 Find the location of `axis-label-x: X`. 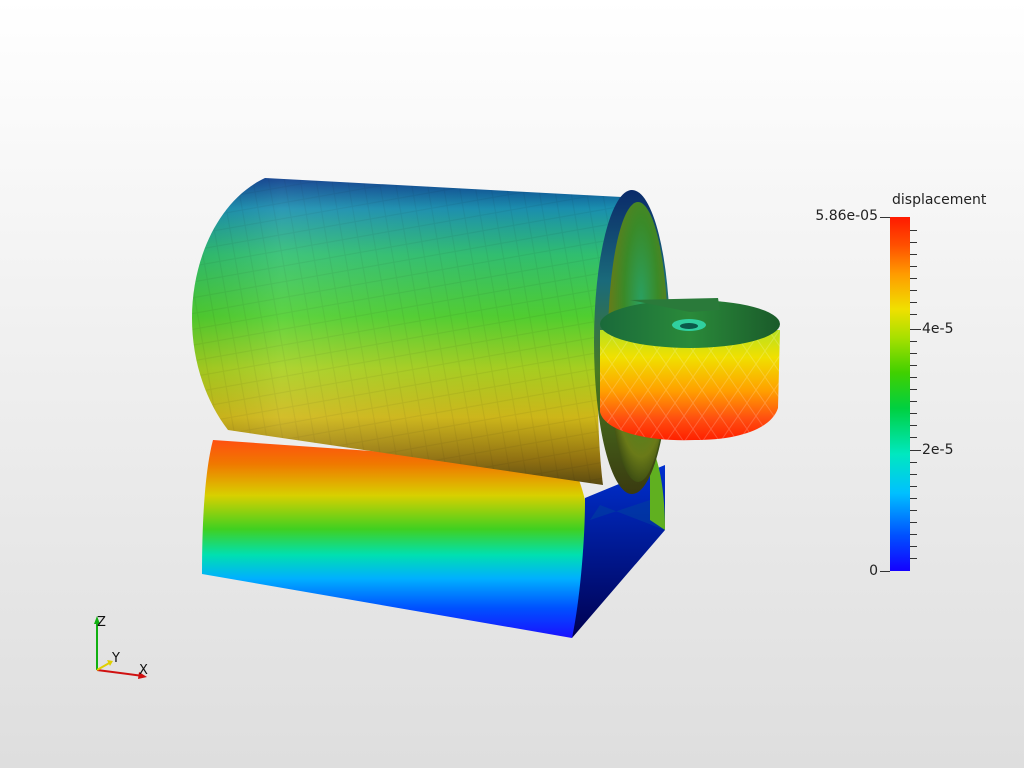

axis-label-x: X is located at coordinates (143, 670).